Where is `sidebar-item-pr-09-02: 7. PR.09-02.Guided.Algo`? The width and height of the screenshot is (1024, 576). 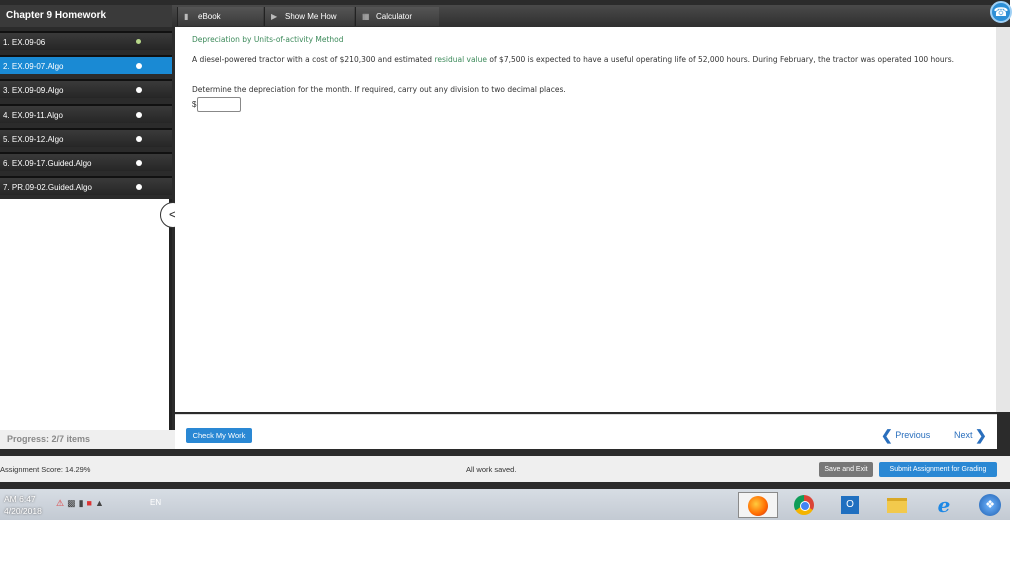
sidebar-item-pr-09-02: 7. PR.09-02.Guided.Algo is located at coordinates (86, 185).